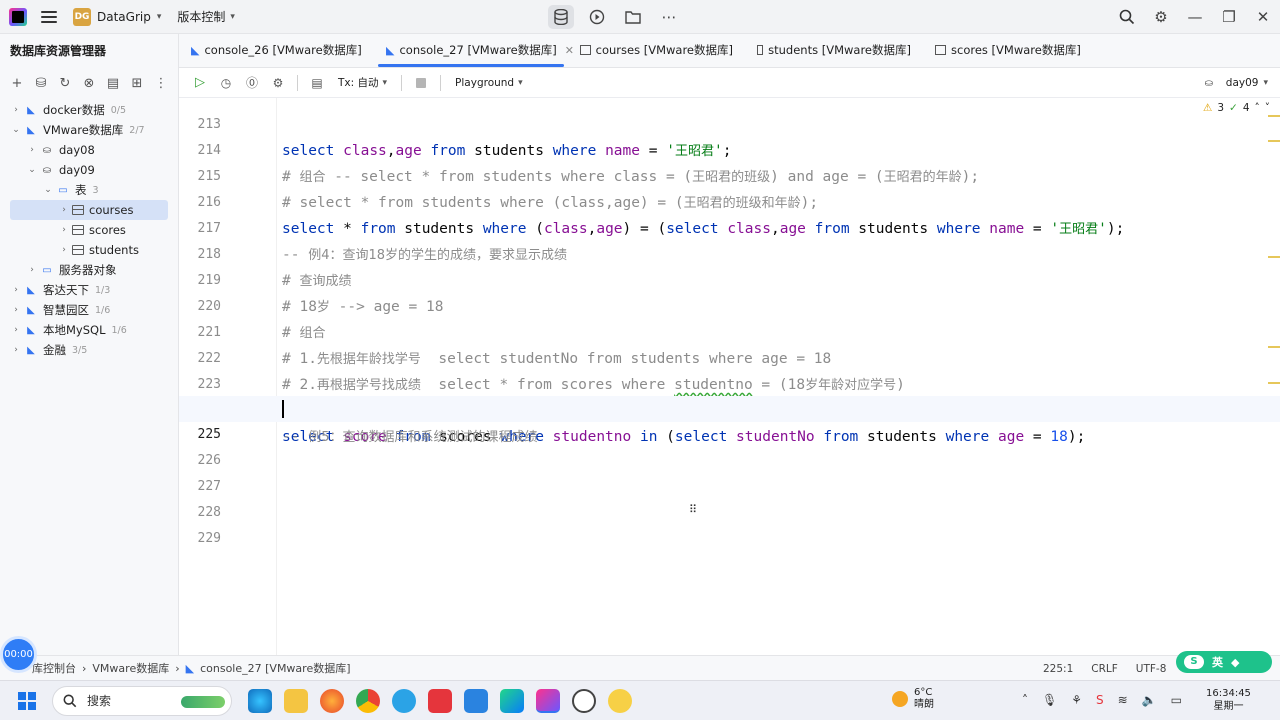 The height and width of the screenshot is (720, 1280). Describe the element at coordinates (49, 16) in the screenshot. I see `main-menu-icon` at that location.